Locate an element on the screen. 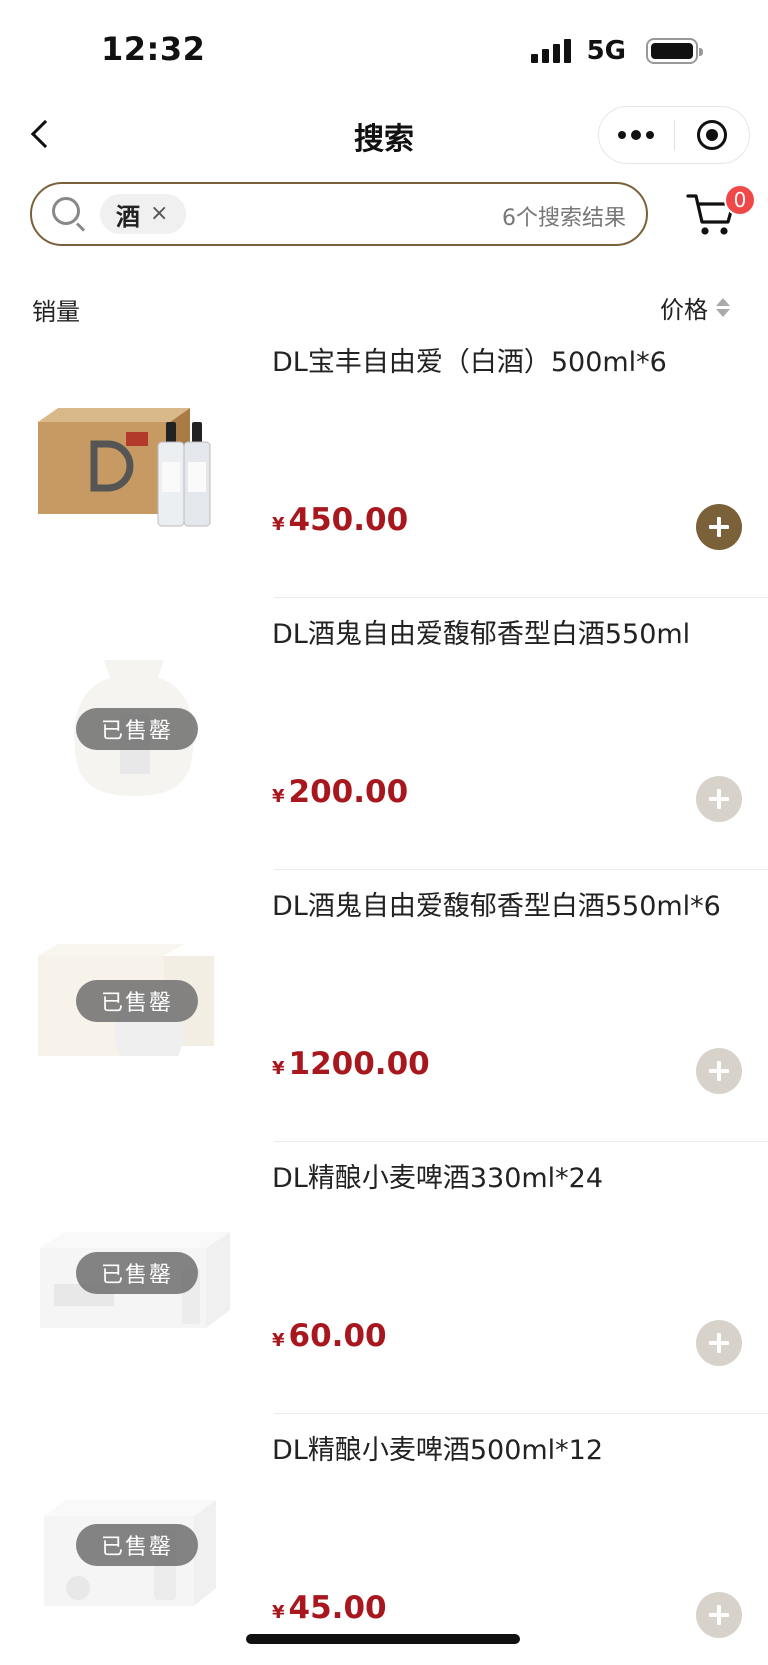 The height and width of the screenshot is (1665, 768). search-row: 酒 × 6个搜索结果 0 is located at coordinates (384, 215).